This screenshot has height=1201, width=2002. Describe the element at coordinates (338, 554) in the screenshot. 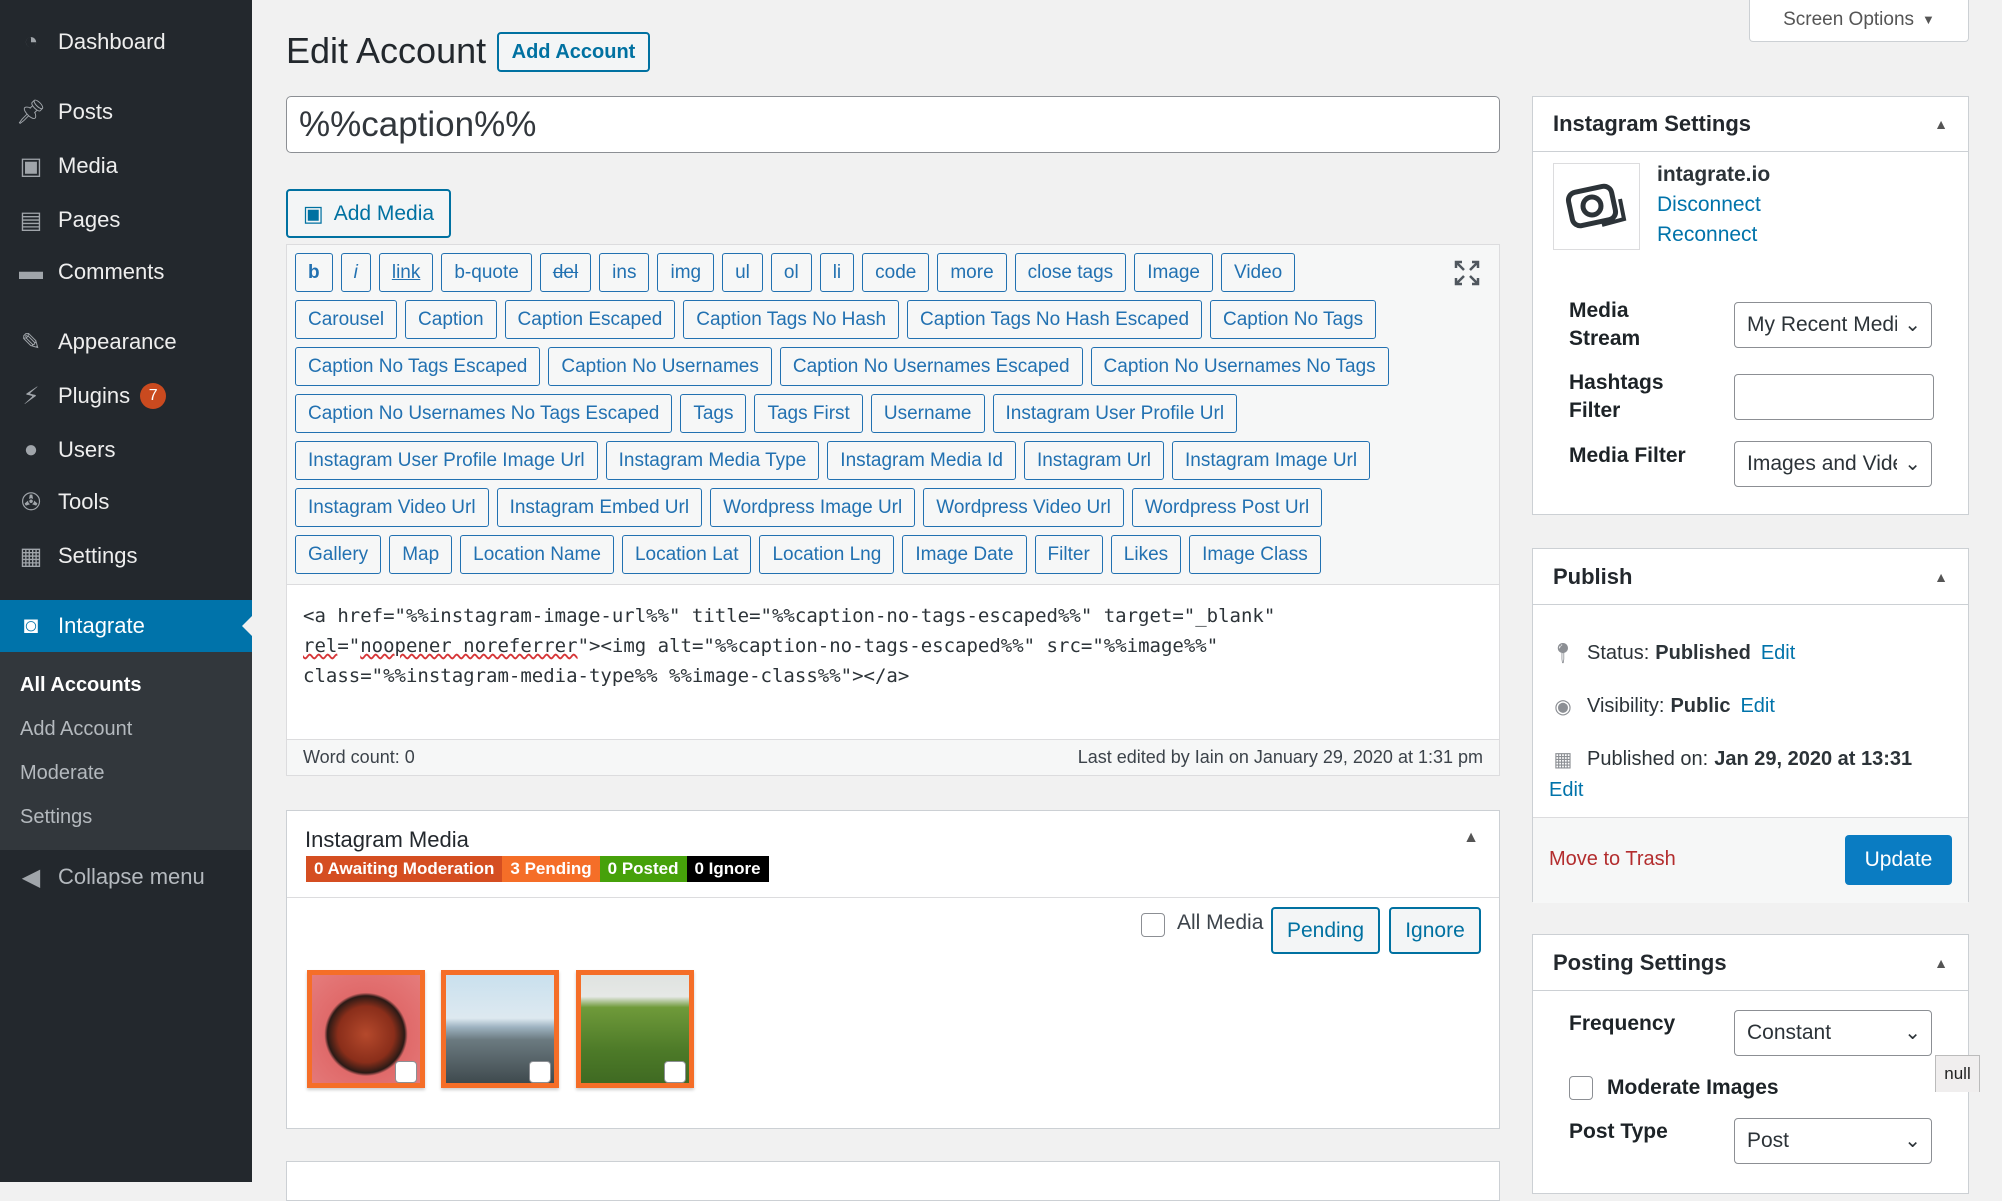

I see `quicktag-gallery-button: Gallery` at that location.